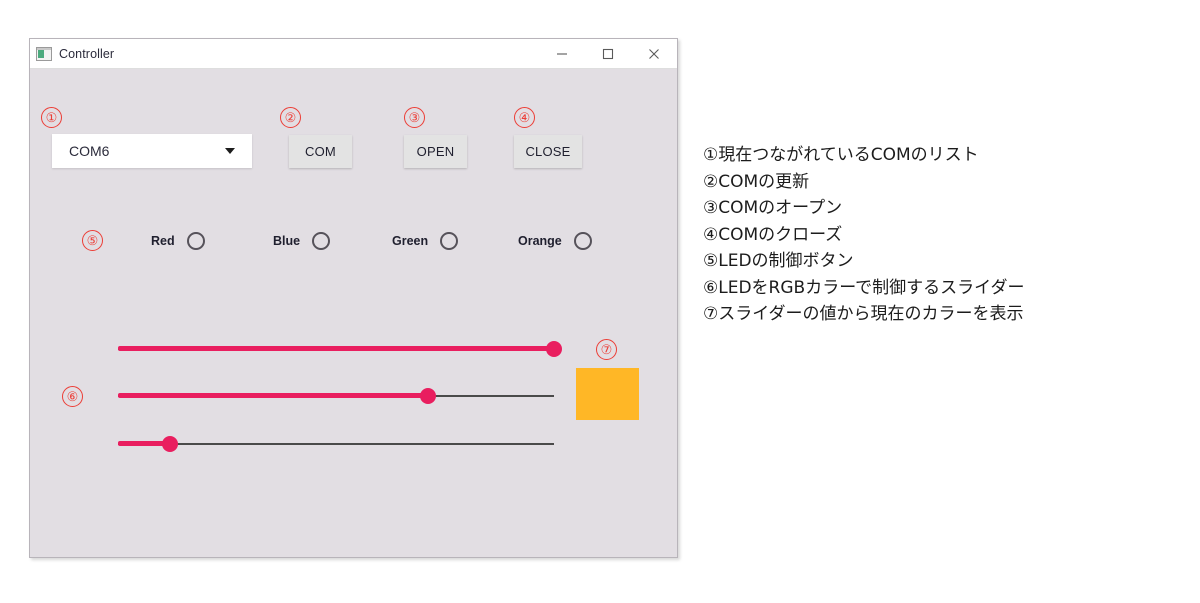 The width and height of the screenshot is (1200, 603). I want to click on legend-line-3: ③COMのオープン, so click(773, 208).